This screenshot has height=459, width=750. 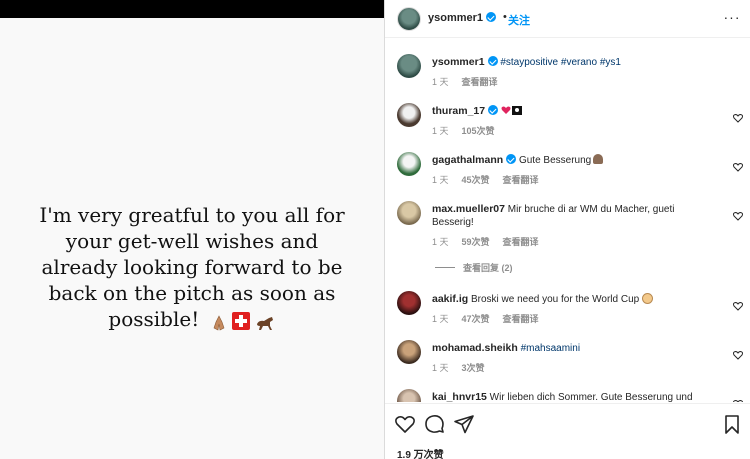 I want to click on save-bookmark-icon, so click(x=732, y=424).